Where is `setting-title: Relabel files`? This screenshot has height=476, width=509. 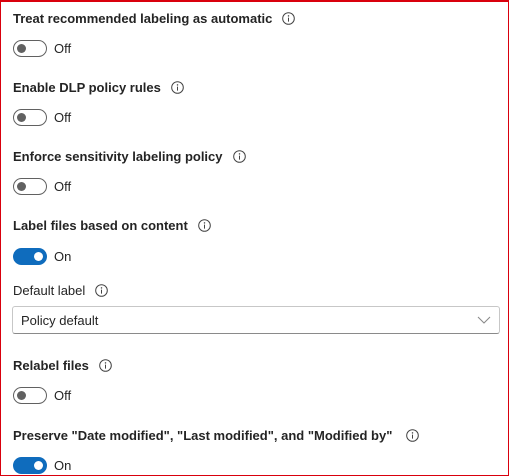
setting-title: Relabel files is located at coordinates (62, 365).